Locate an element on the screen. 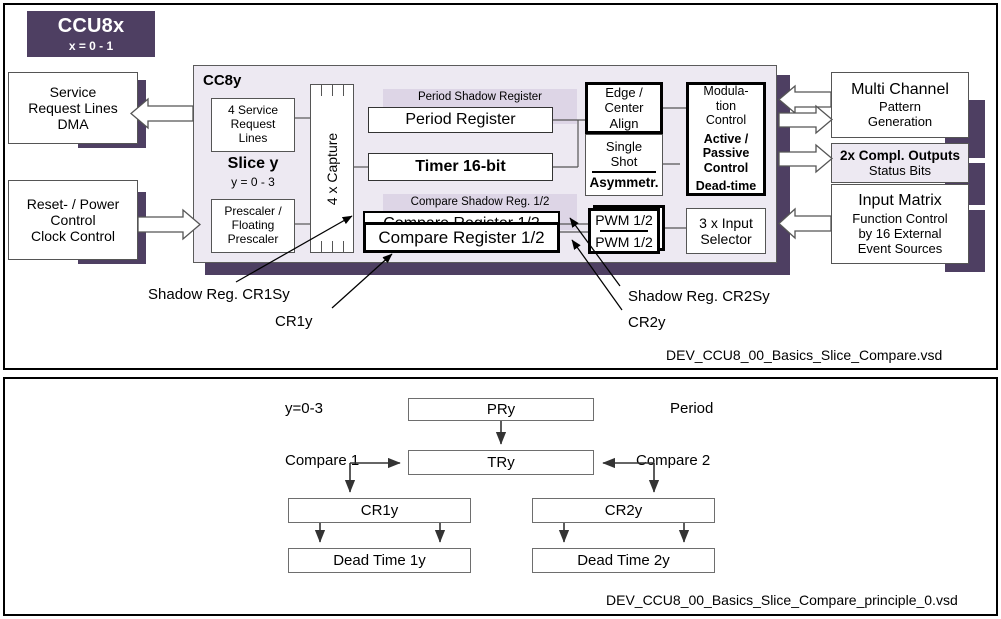 This screenshot has height=619, width=1001. multi-channel-line-1: Pattern is located at coordinates (900, 107).